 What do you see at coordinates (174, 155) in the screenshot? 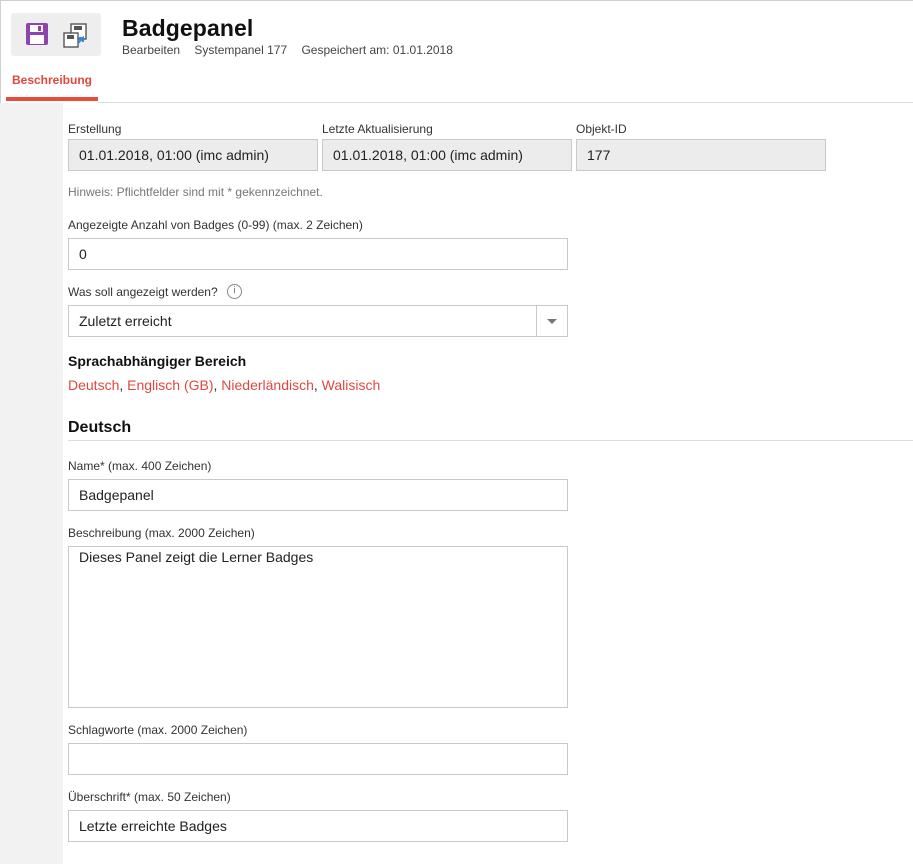
I see `creation-value: 01.01.2018, 01:00 (imc admin)` at bounding box center [174, 155].